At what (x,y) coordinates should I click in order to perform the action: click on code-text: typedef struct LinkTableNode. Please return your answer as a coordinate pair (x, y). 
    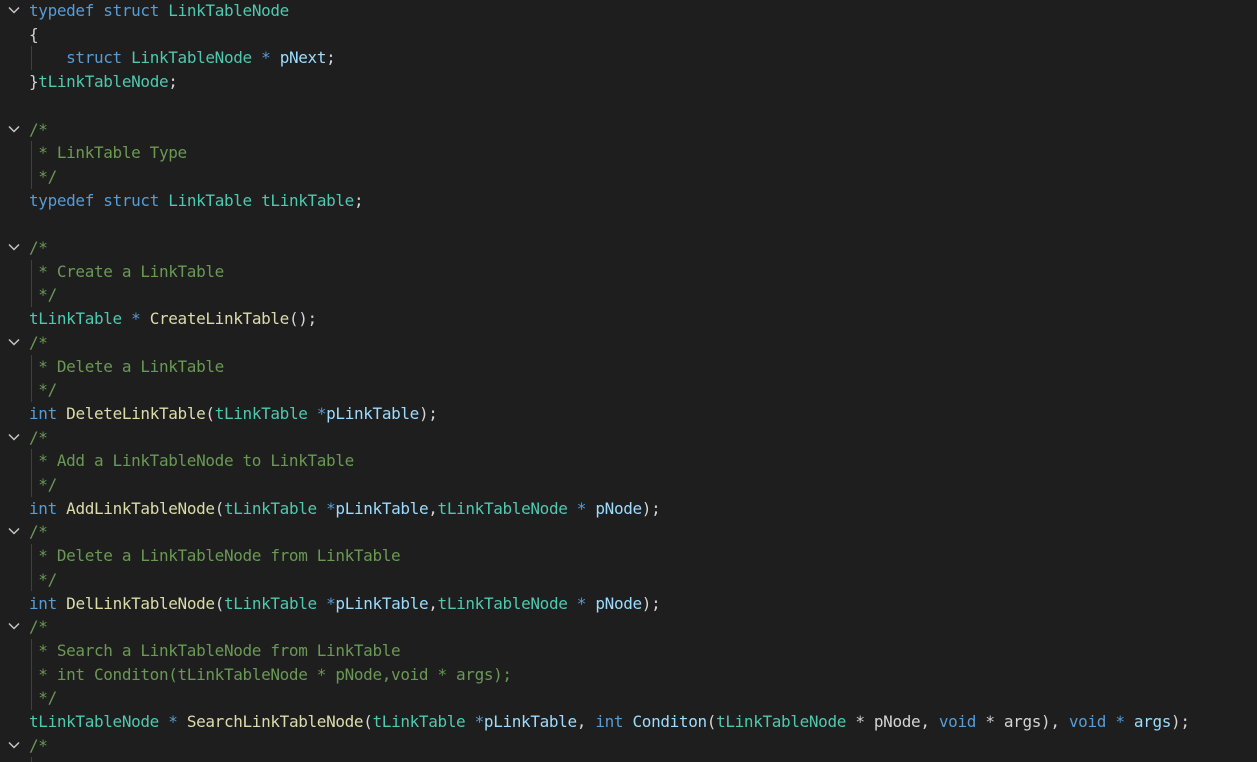
    Looking at the image, I should click on (159, 11).